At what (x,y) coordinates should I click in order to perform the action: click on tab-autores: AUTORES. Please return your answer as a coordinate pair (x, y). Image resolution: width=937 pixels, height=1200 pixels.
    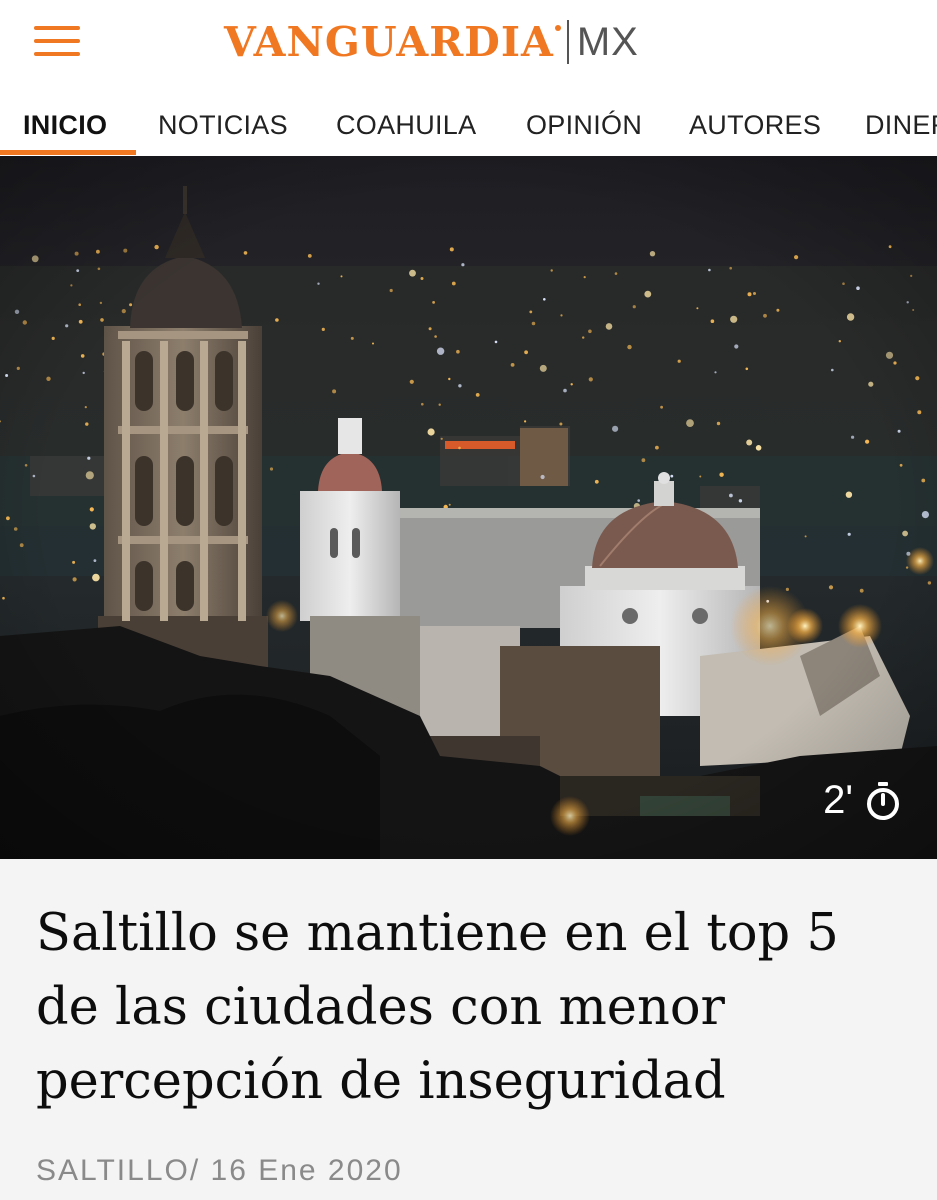
    Looking at the image, I should click on (755, 125).